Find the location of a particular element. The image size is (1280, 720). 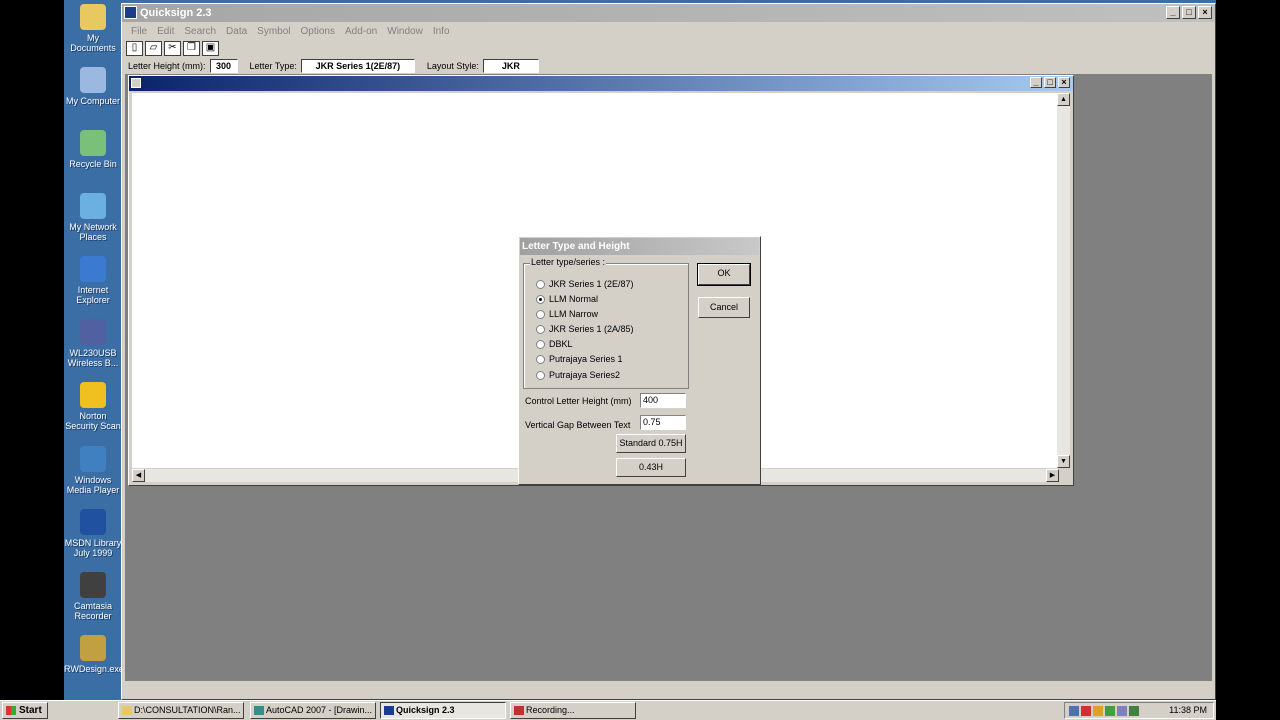

child-maximize-icon: □ is located at coordinates (1050, 82).